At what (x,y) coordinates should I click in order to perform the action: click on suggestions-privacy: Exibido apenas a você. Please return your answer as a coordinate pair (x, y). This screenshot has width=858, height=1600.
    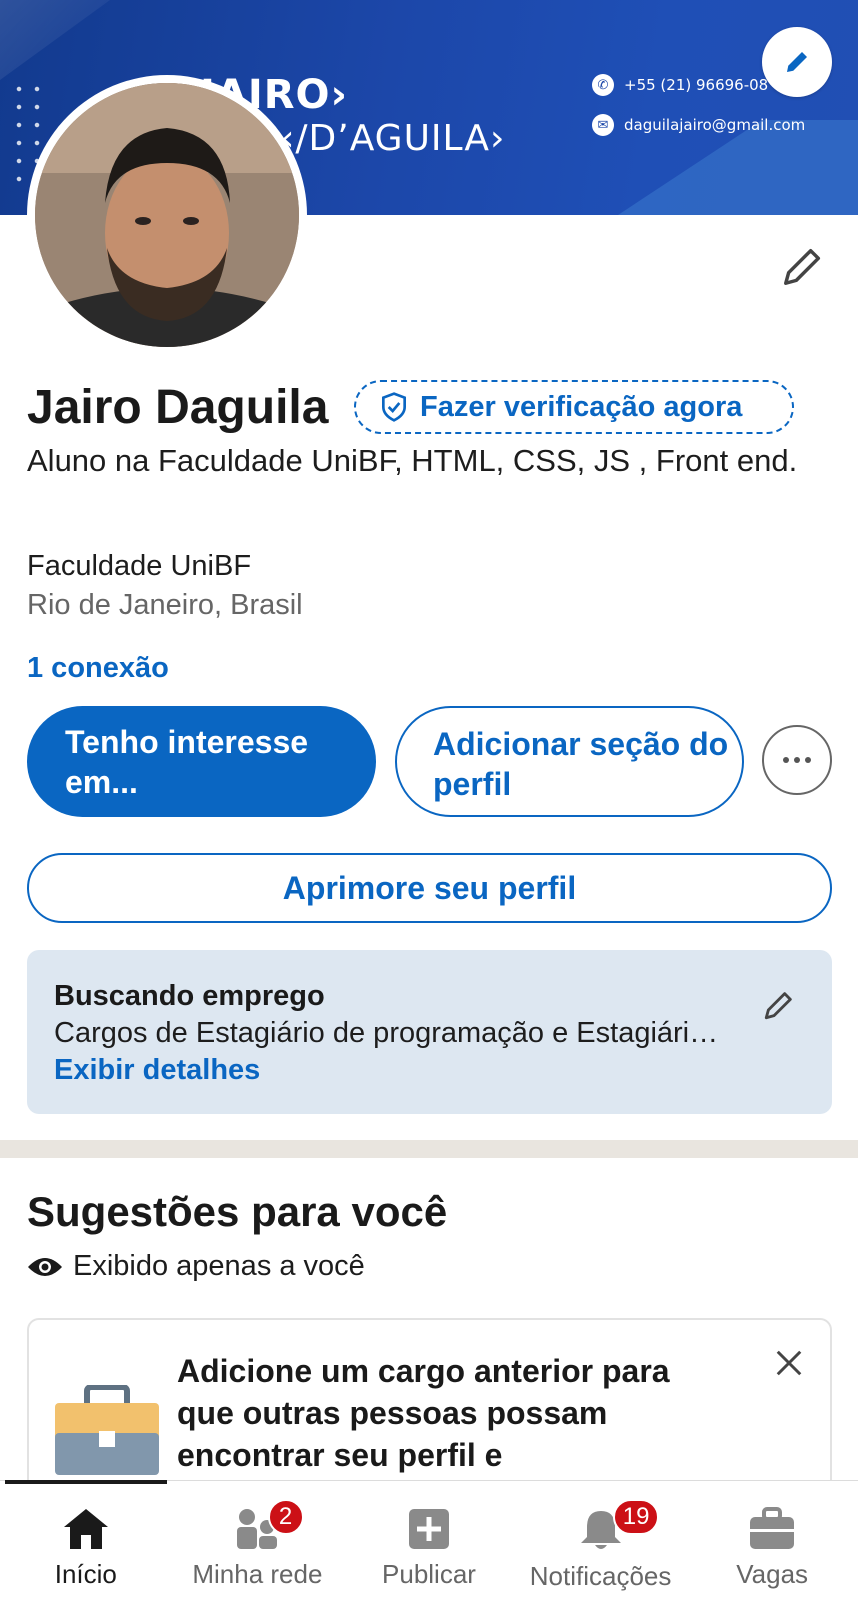
    Looking at the image, I should click on (196, 1266).